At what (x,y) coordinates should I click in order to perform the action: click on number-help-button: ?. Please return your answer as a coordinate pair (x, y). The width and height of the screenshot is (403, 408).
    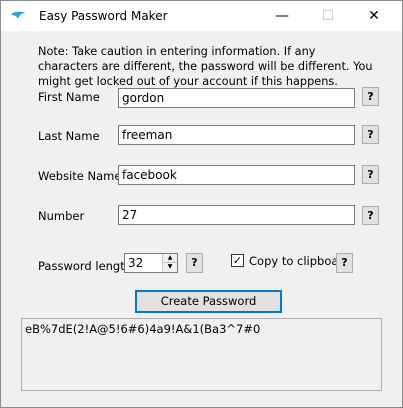
    Looking at the image, I should click on (370, 215).